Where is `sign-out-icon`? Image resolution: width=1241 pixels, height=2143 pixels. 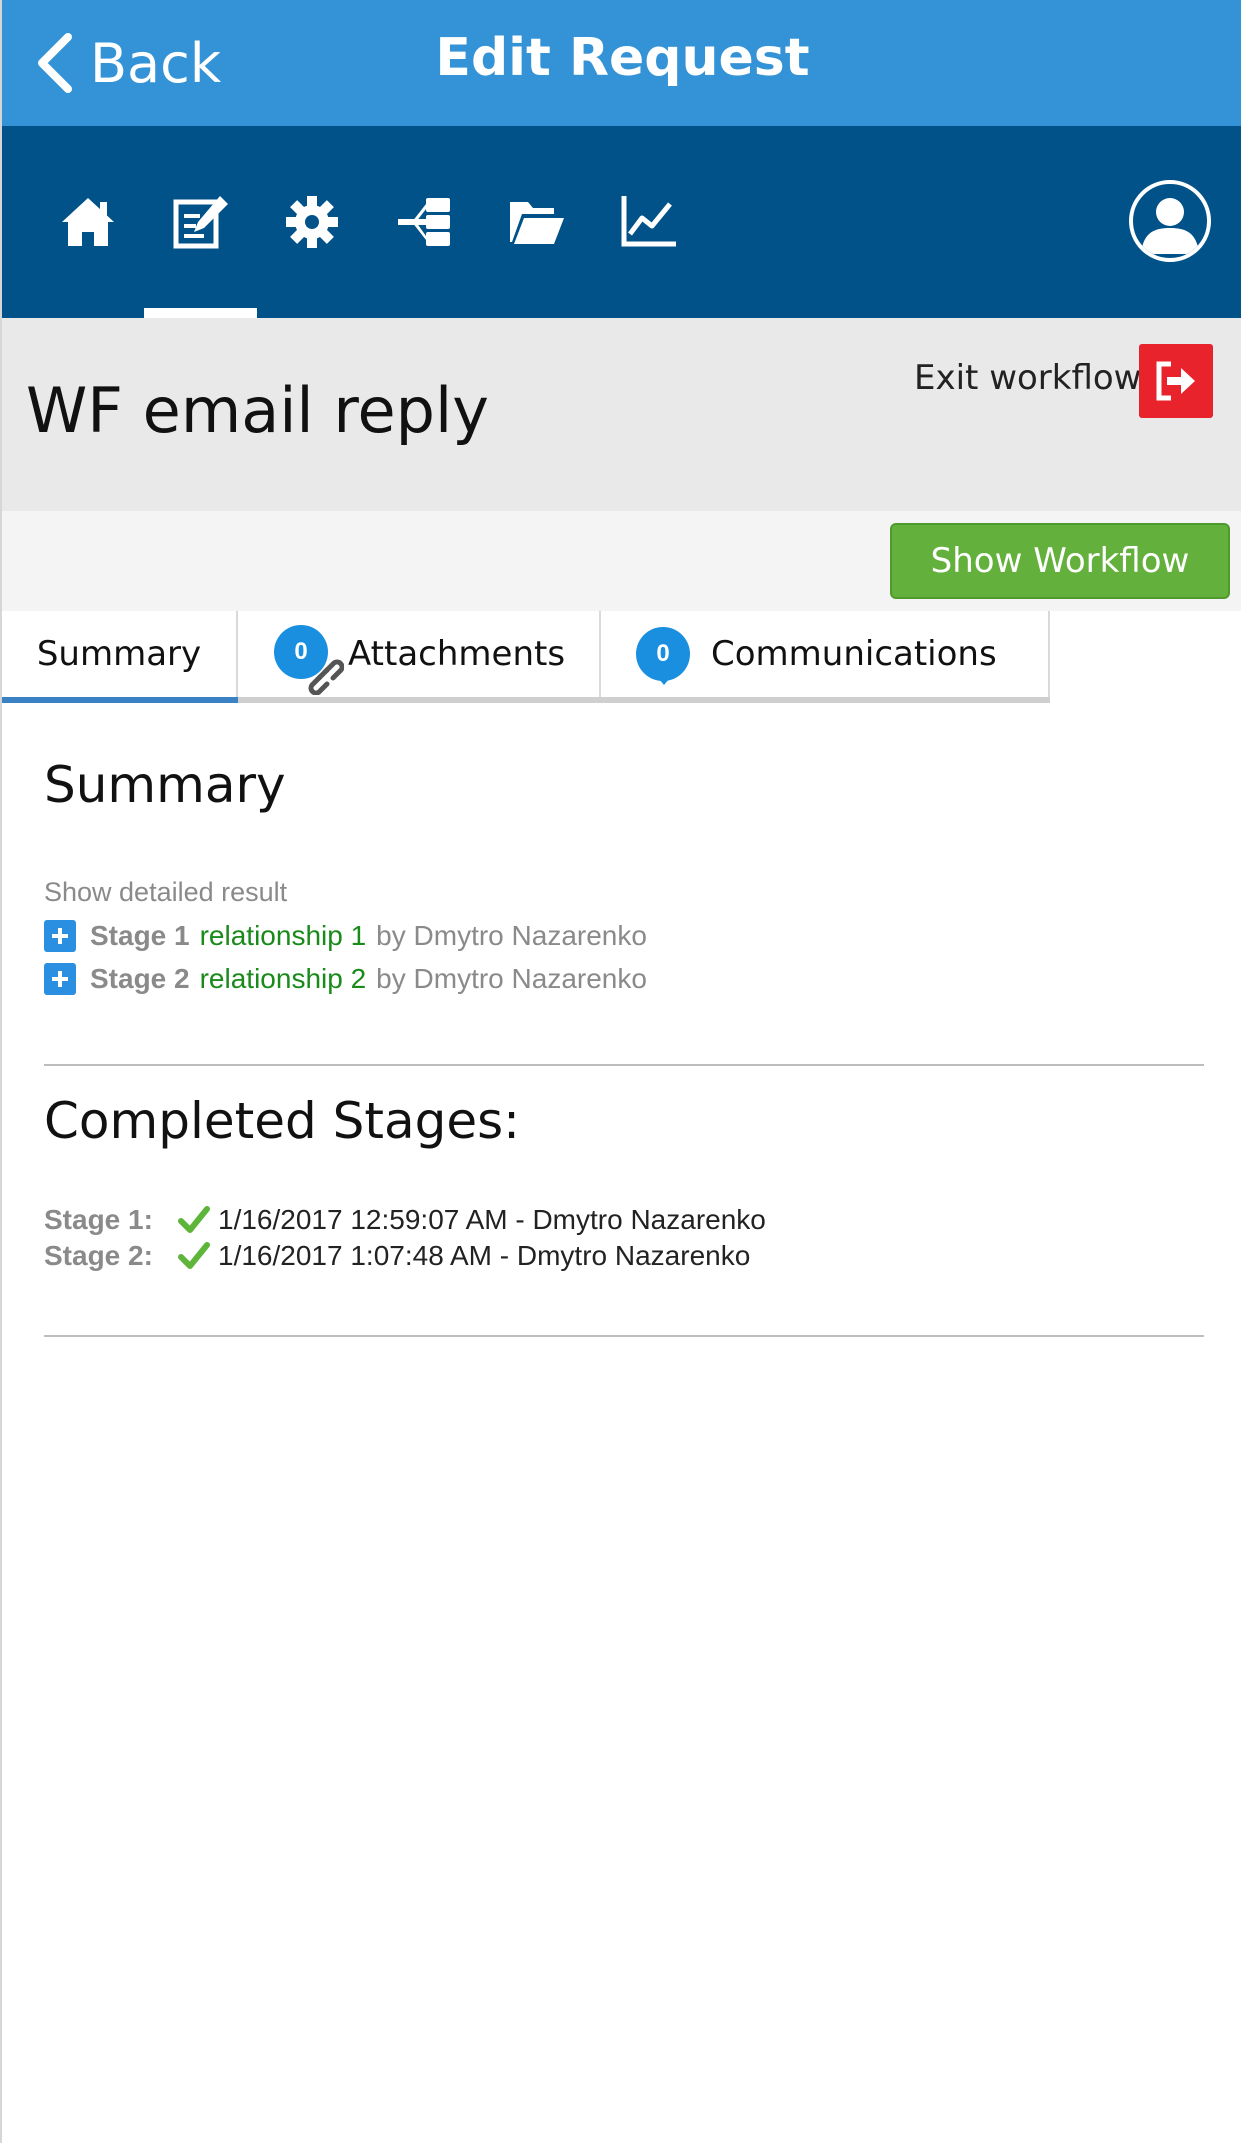
sign-out-icon is located at coordinates (1175, 381).